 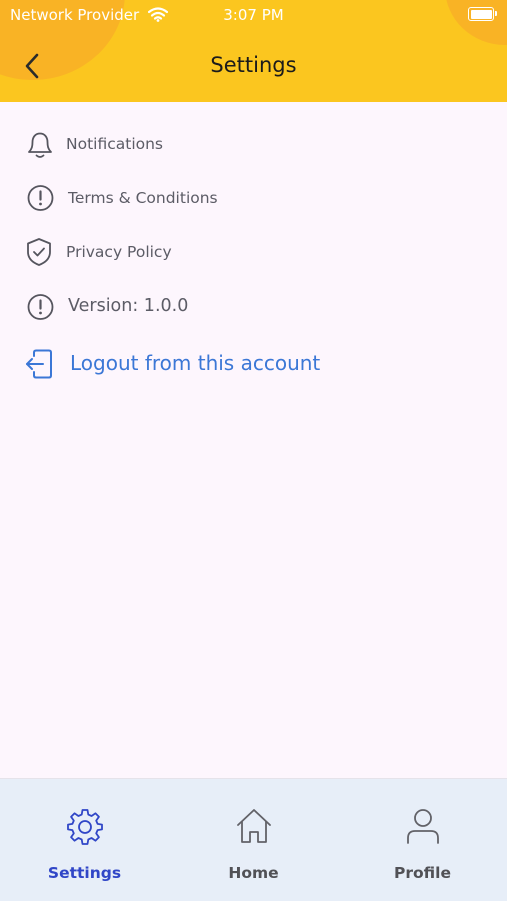 What do you see at coordinates (482, 14) in the screenshot?
I see `battery-icon` at bounding box center [482, 14].